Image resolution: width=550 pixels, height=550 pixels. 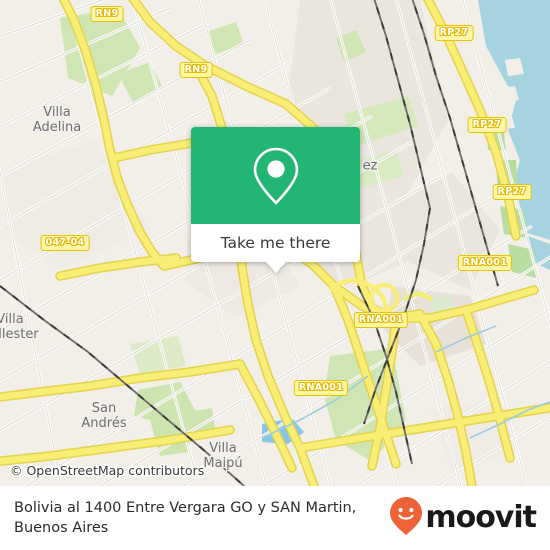 I want to click on take-me-there-label: Take me there, so click(x=275, y=243).